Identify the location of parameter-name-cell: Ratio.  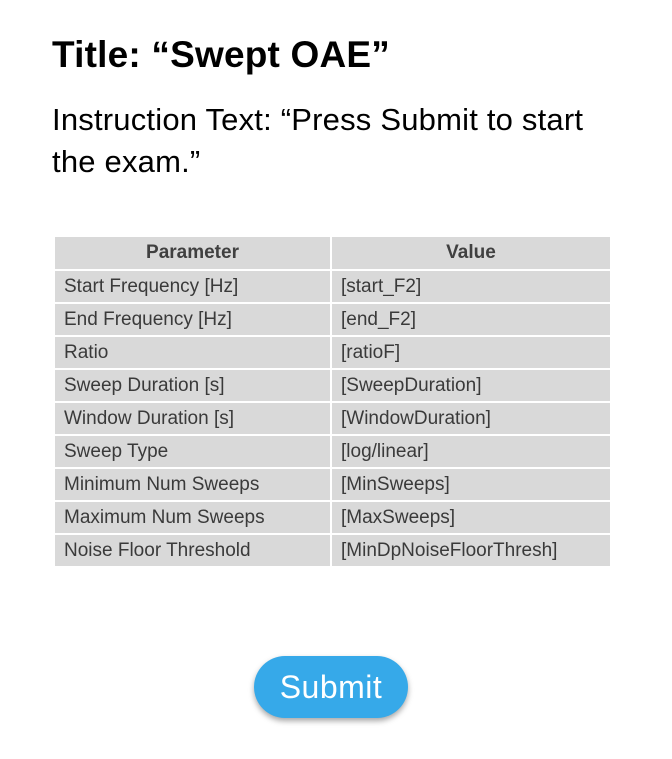
(192, 352).